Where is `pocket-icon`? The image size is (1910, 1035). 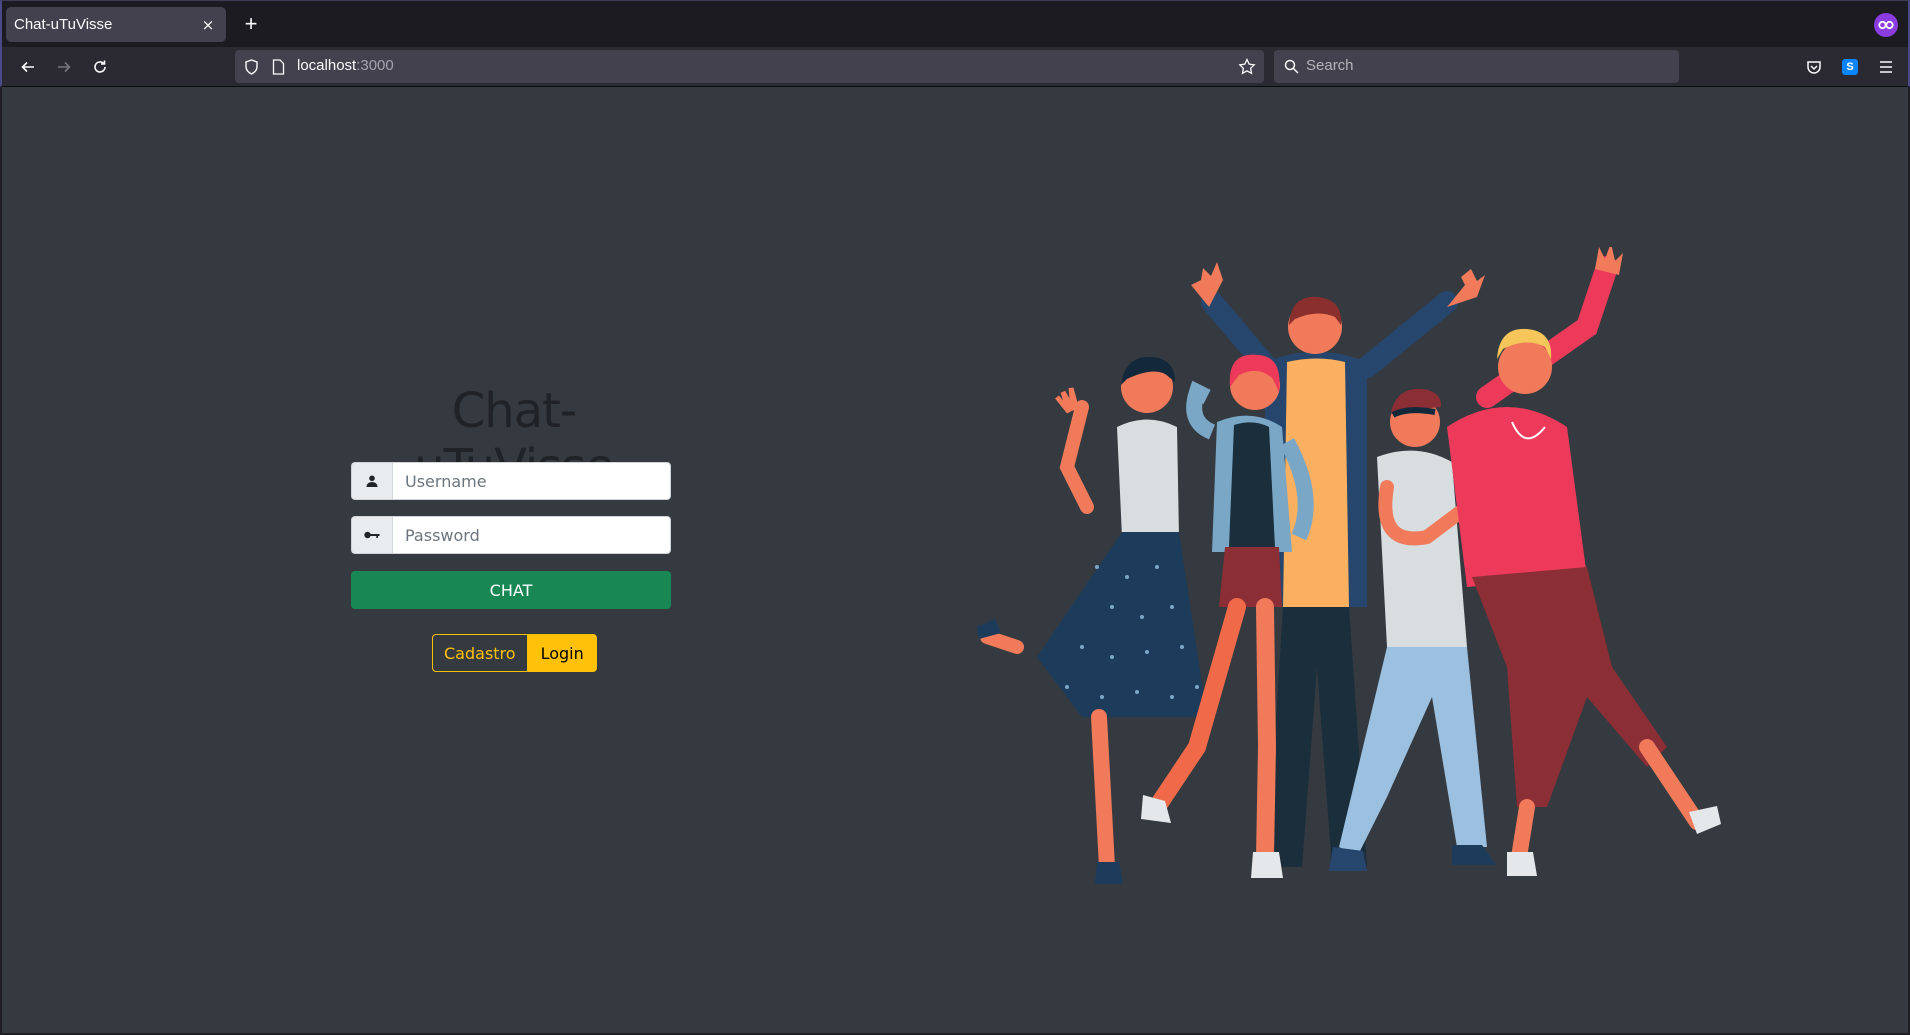 pocket-icon is located at coordinates (1814, 67).